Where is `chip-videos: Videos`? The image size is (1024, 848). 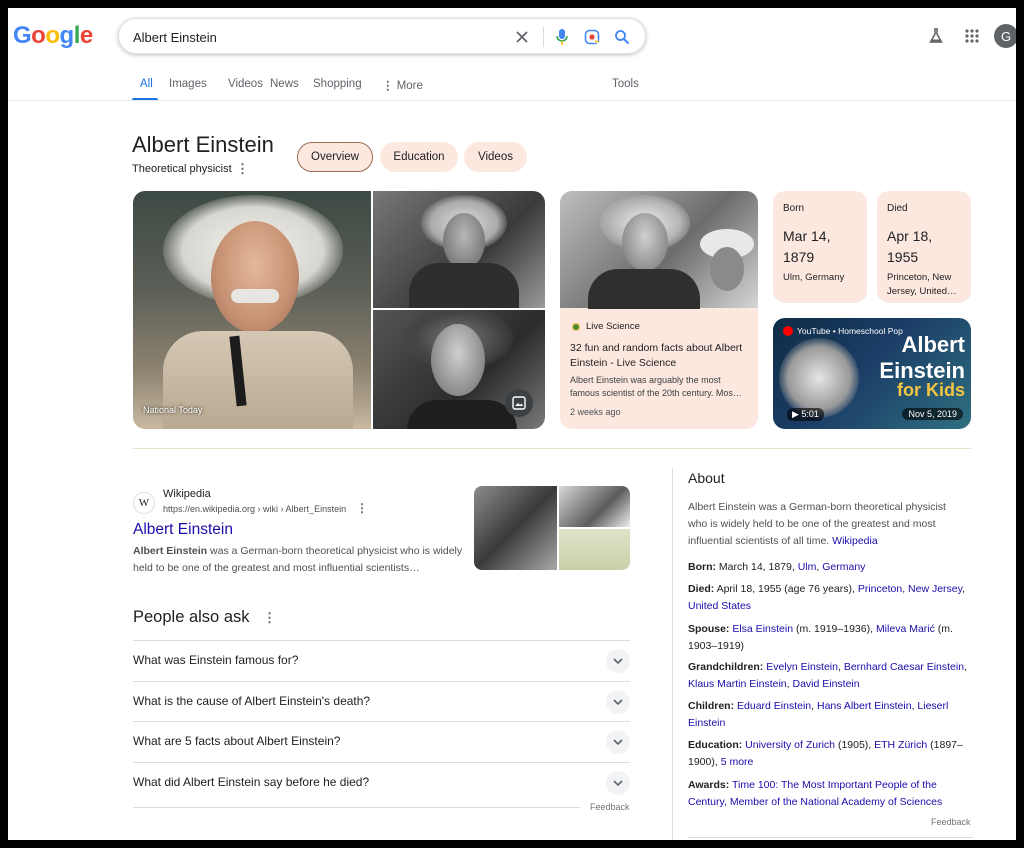 chip-videos: Videos is located at coordinates (495, 157).